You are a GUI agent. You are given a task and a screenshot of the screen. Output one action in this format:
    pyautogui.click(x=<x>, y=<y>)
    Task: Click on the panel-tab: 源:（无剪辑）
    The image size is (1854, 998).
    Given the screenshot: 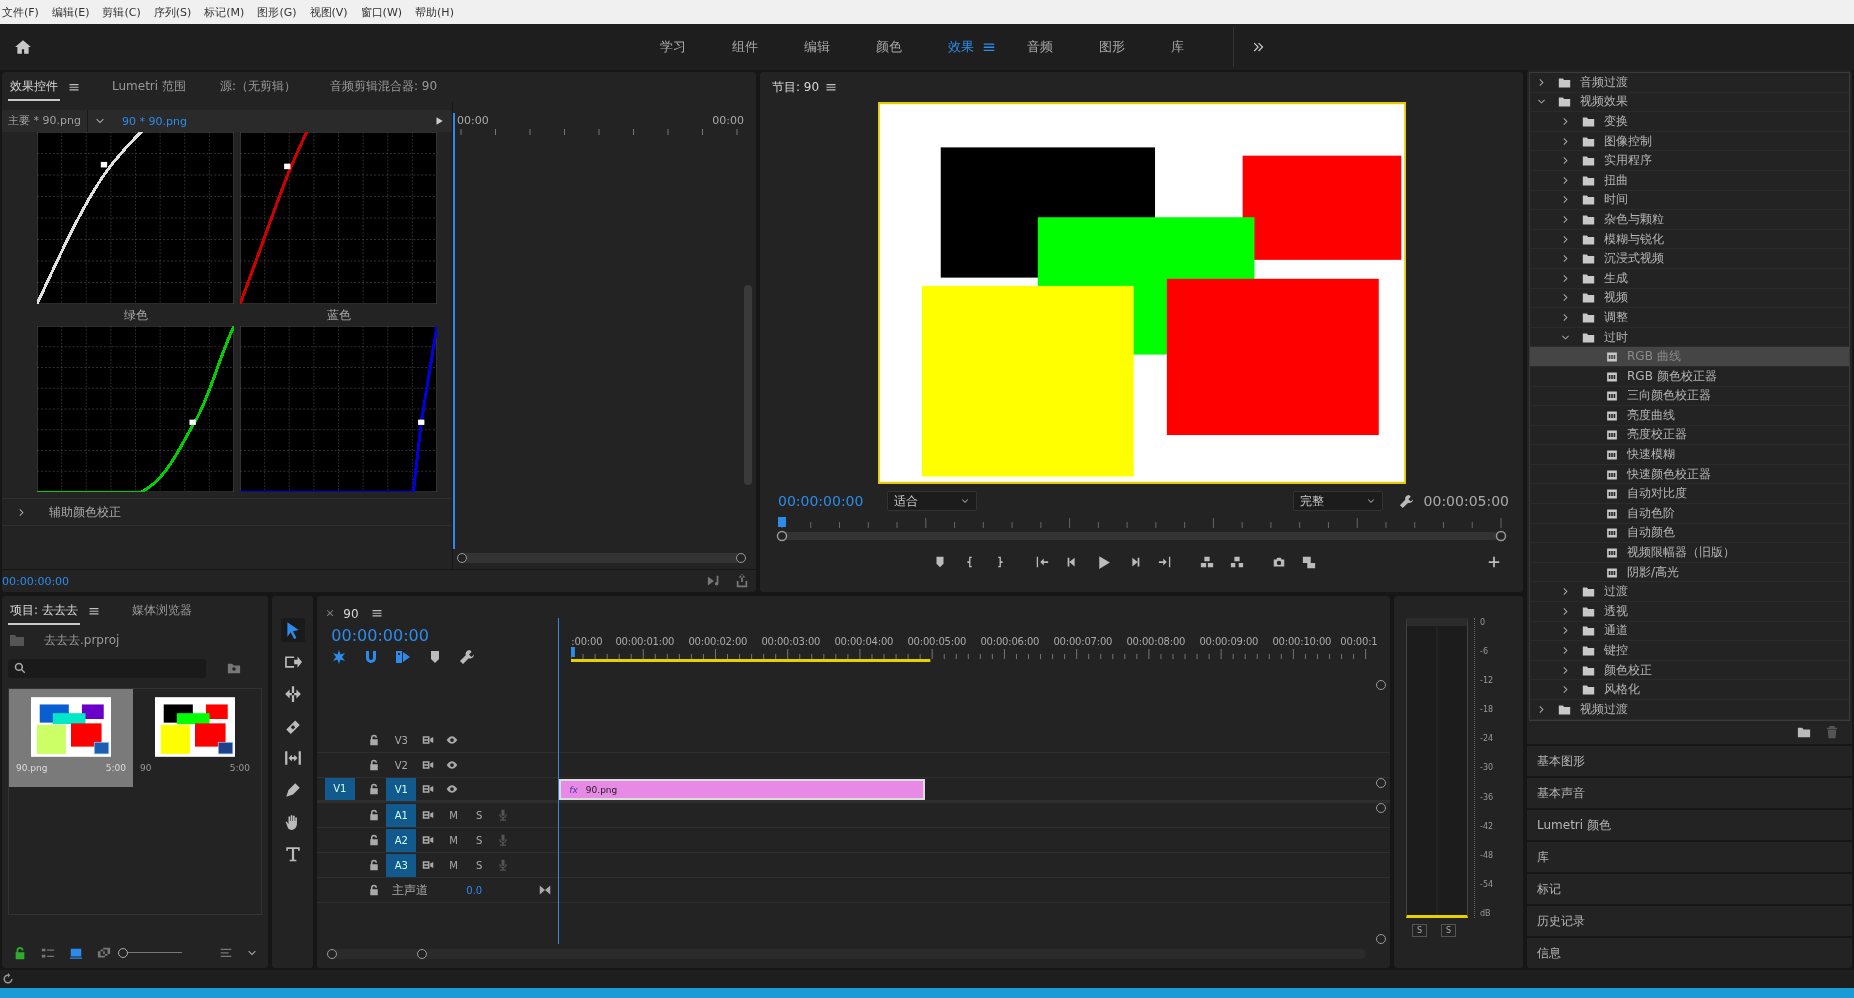 What is the action you would take?
    pyautogui.click(x=257, y=87)
    